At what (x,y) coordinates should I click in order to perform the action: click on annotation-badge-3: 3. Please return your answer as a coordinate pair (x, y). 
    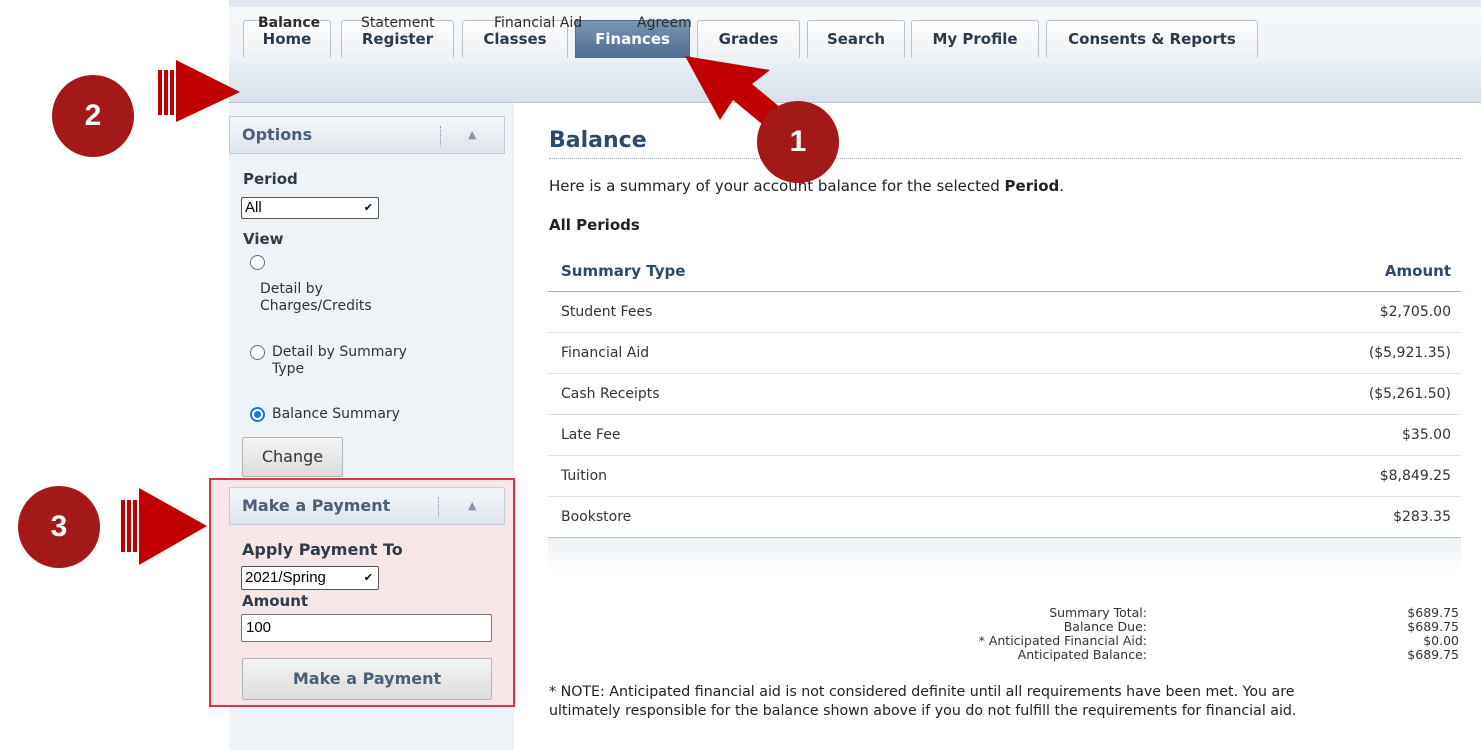
    Looking at the image, I should click on (59, 527).